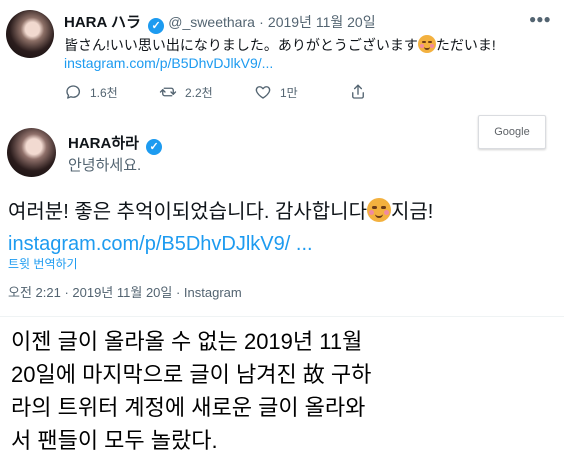 The height and width of the screenshot is (460, 564). What do you see at coordinates (73, 92) in the screenshot?
I see `reply-icon` at bounding box center [73, 92].